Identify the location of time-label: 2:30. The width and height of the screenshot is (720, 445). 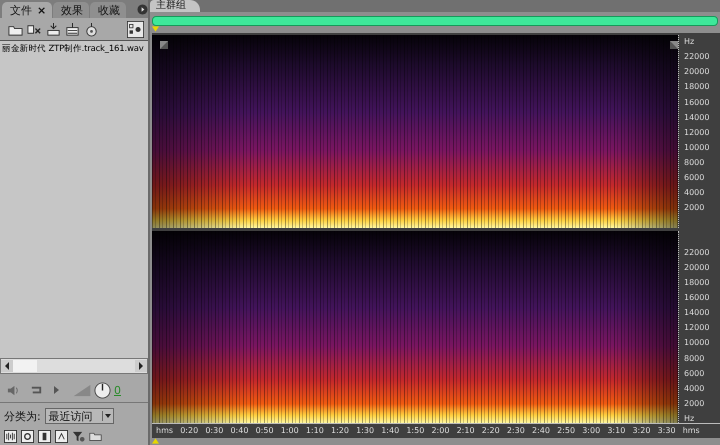
(515, 431).